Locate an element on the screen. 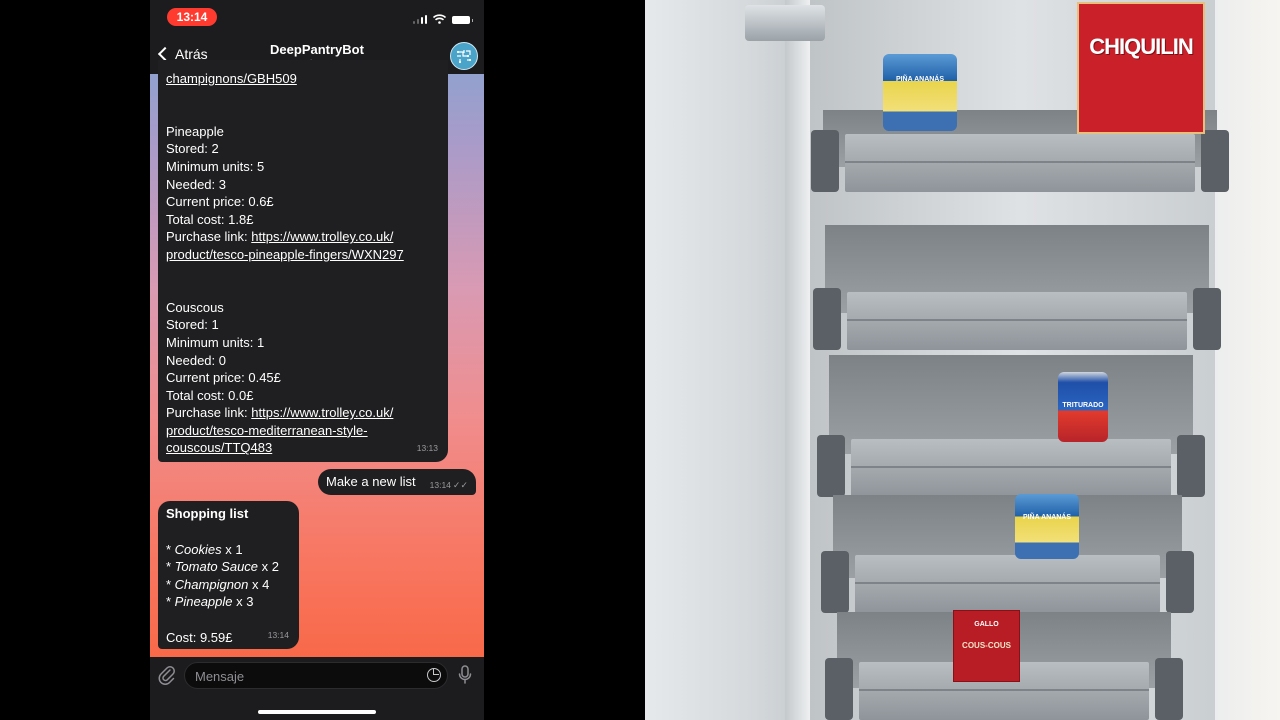 The width and height of the screenshot is (1280, 720). link-fragment: champignons/GBH509 is located at coordinates (306, 79).